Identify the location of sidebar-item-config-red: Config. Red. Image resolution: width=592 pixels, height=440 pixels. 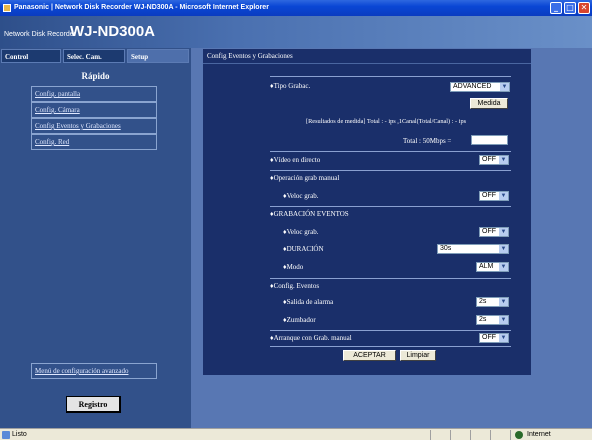
(94, 142).